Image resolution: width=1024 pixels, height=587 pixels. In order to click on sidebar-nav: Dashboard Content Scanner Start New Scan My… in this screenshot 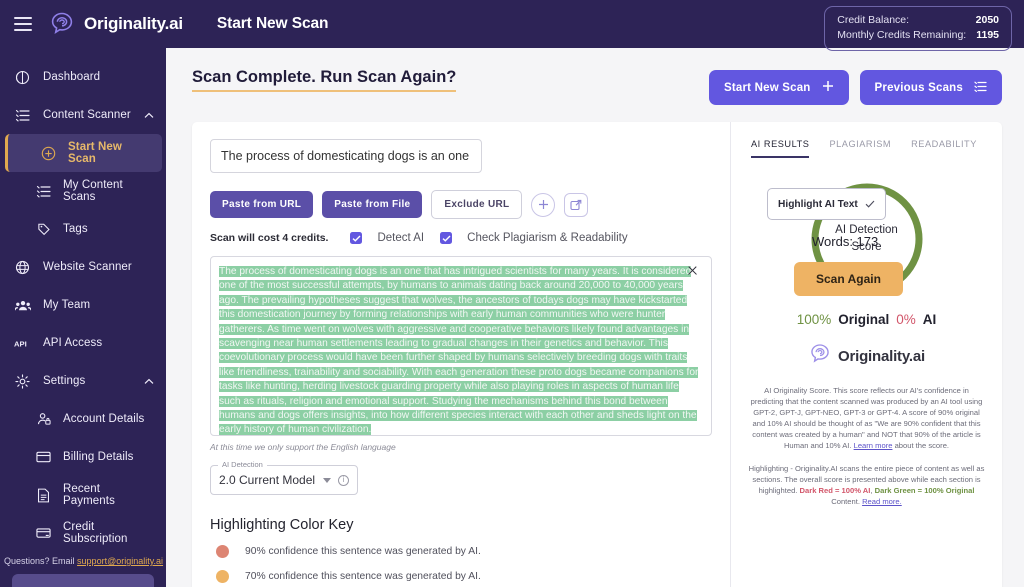, I will do `click(83, 305)`.